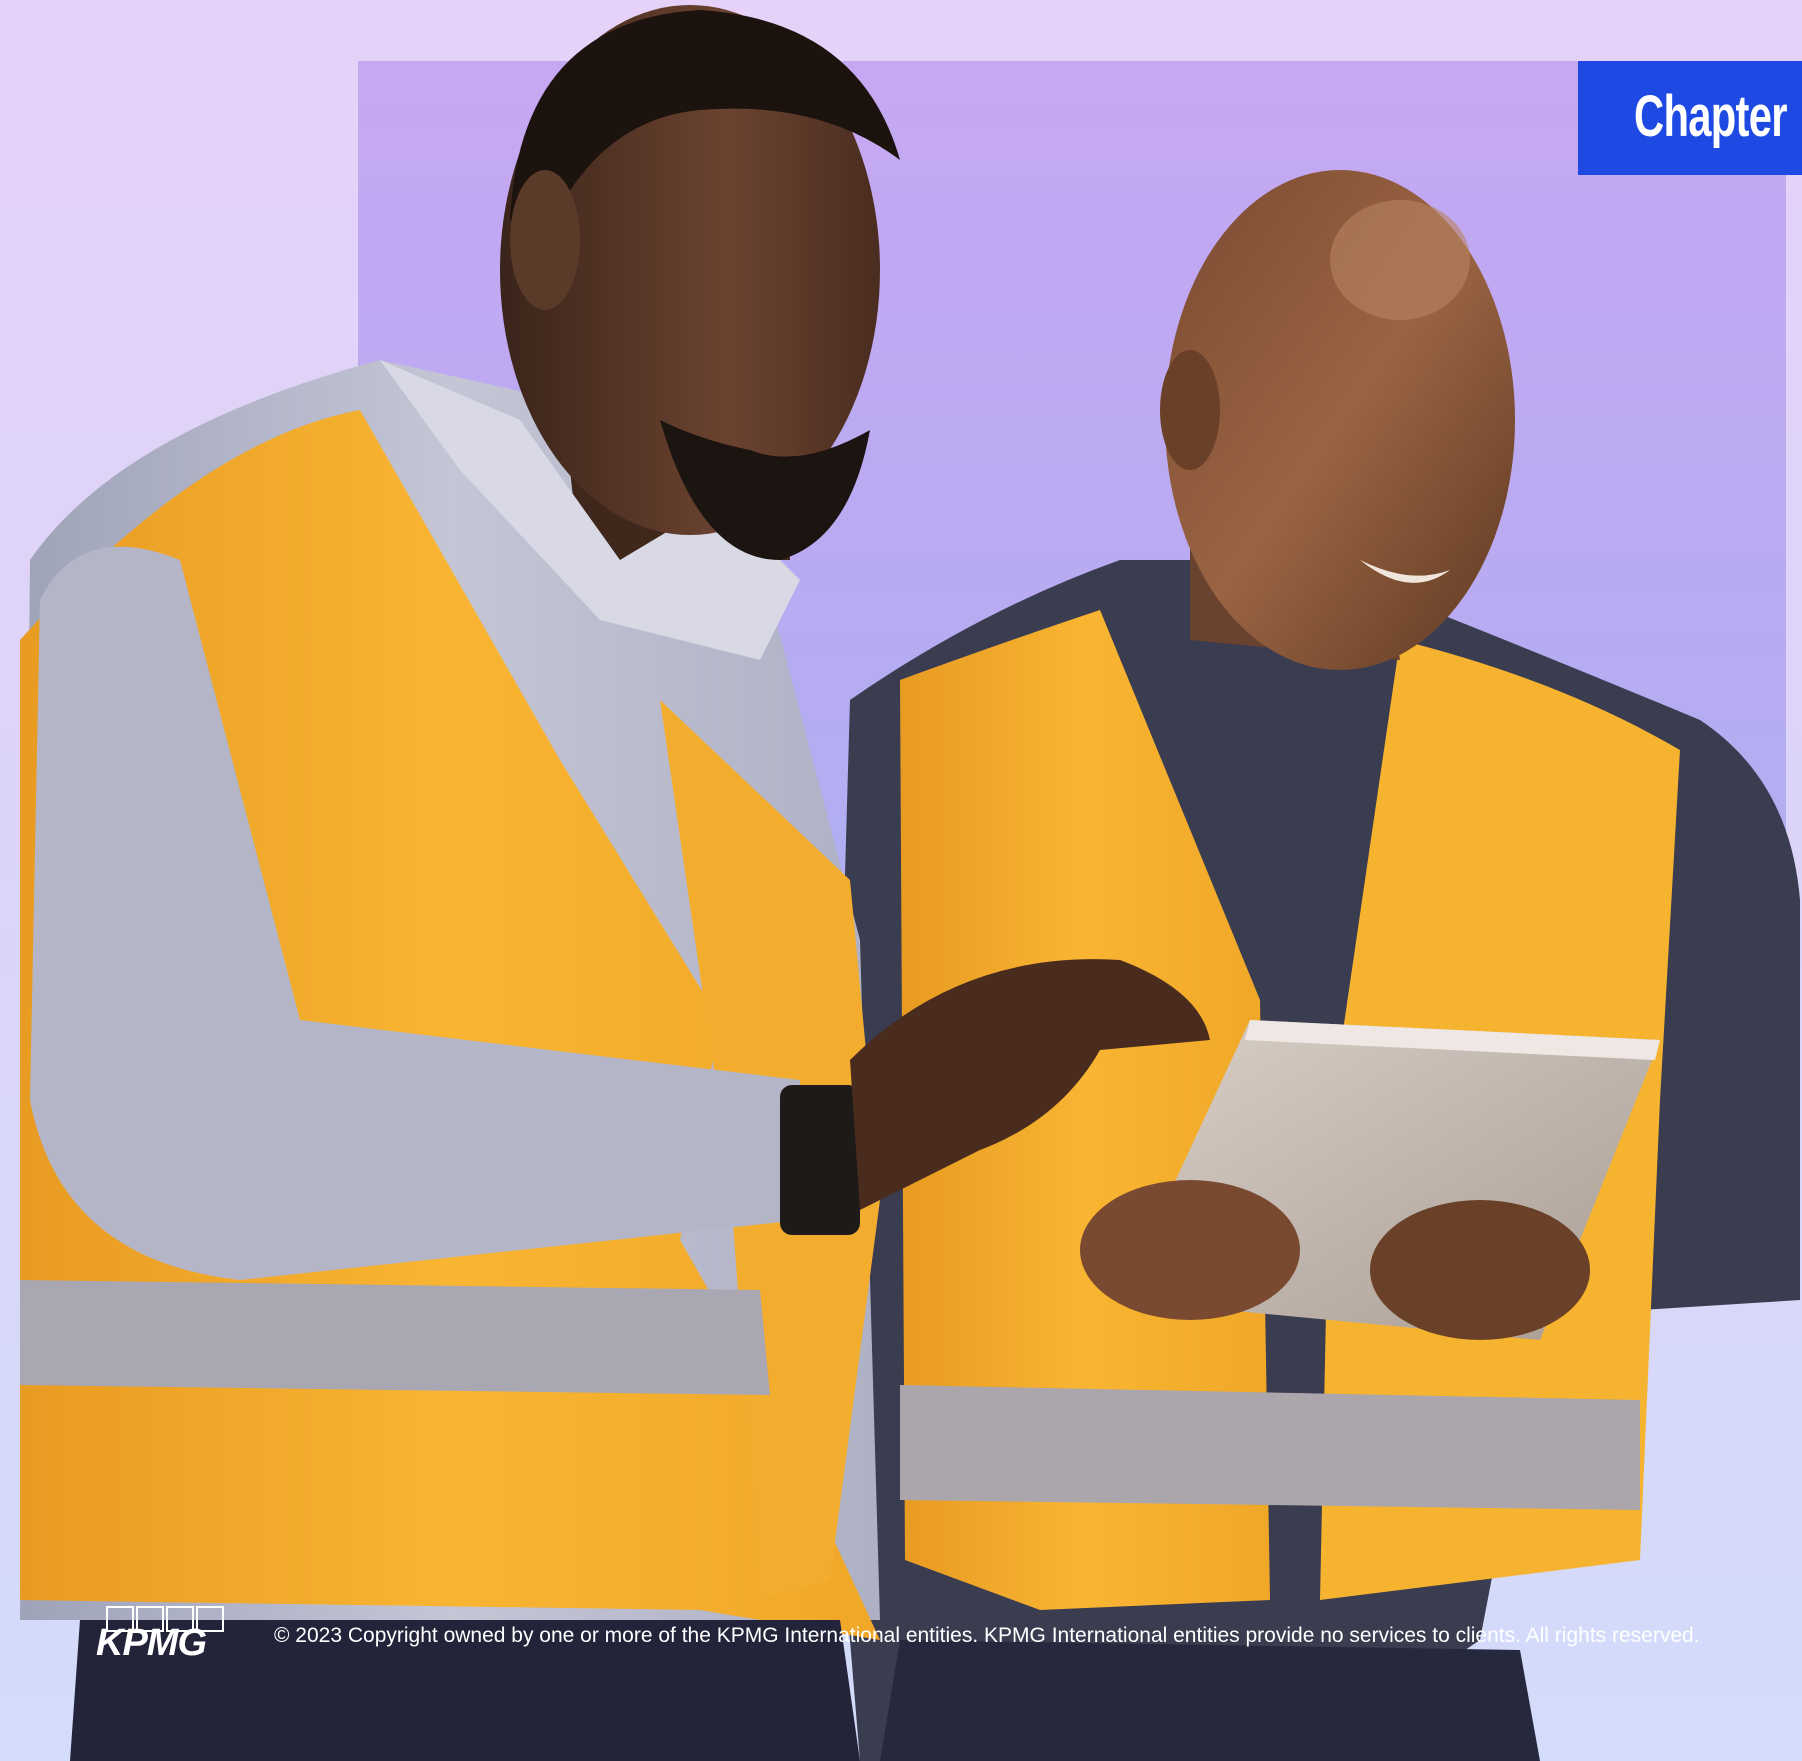 The height and width of the screenshot is (1761, 1802). What do you see at coordinates (1190, 1250) in the screenshot?
I see `right-worker-left-hand` at bounding box center [1190, 1250].